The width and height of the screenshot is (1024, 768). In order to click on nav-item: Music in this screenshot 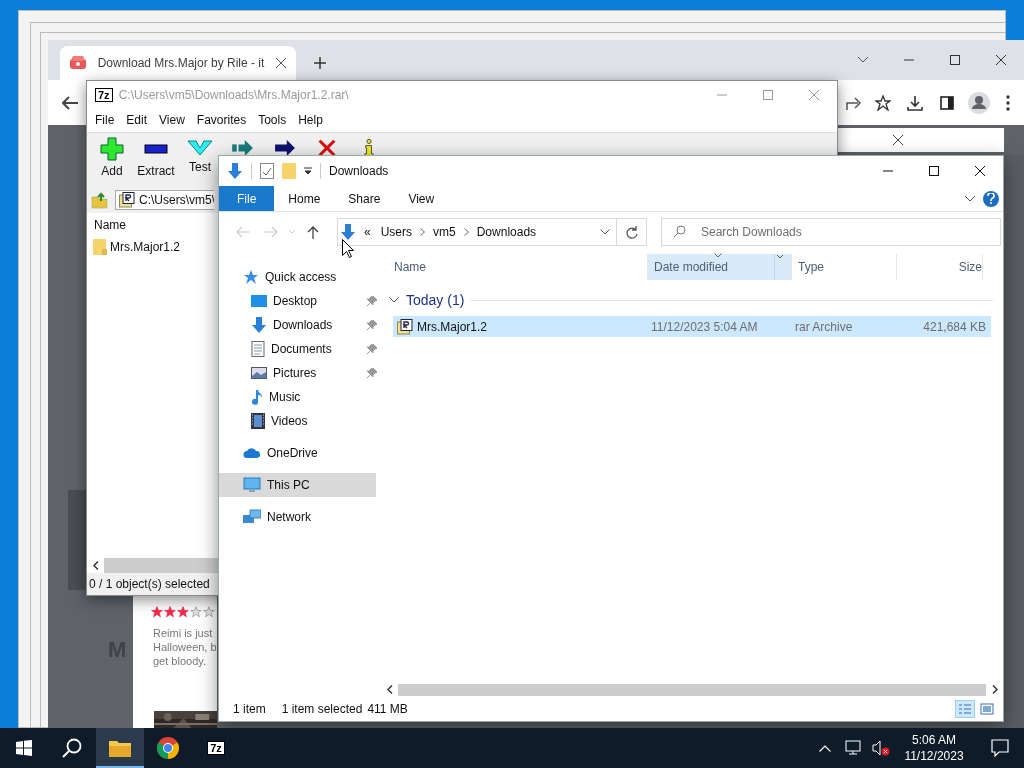, I will do `click(300, 397)`.